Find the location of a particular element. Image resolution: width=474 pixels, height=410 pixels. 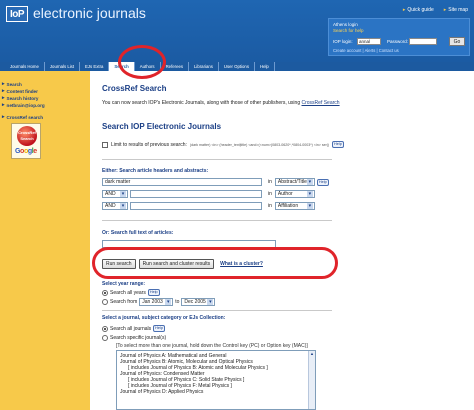

login-go-button: Go is located at coordinates (457, 41).